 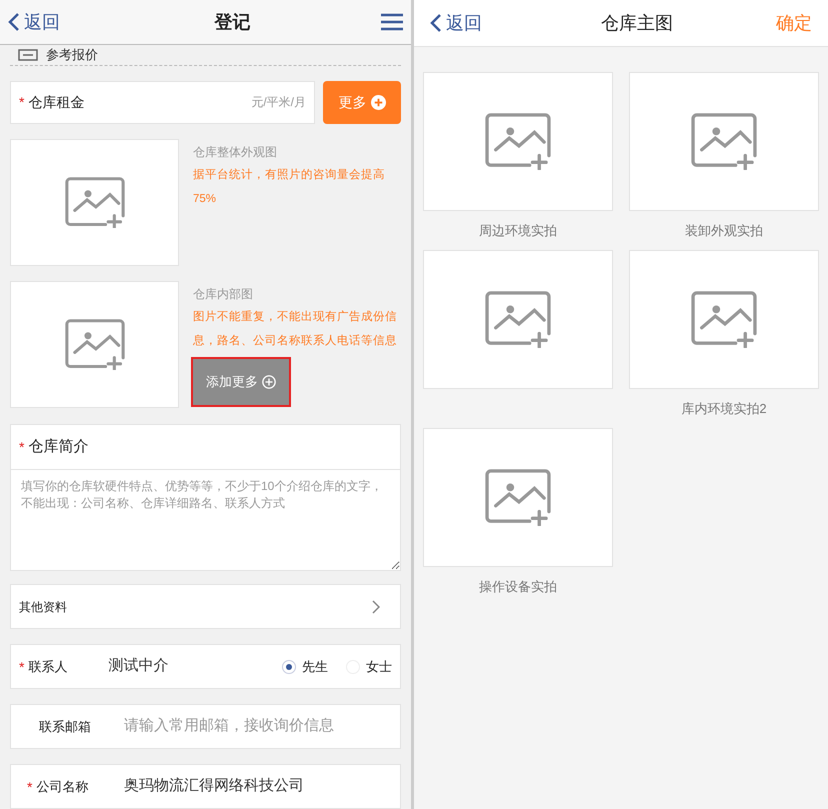 What do you see at coordinates (518, 231) in the screenshot?
I see `tile-label: 周边环境实拍` at bounding box center [518, 231].